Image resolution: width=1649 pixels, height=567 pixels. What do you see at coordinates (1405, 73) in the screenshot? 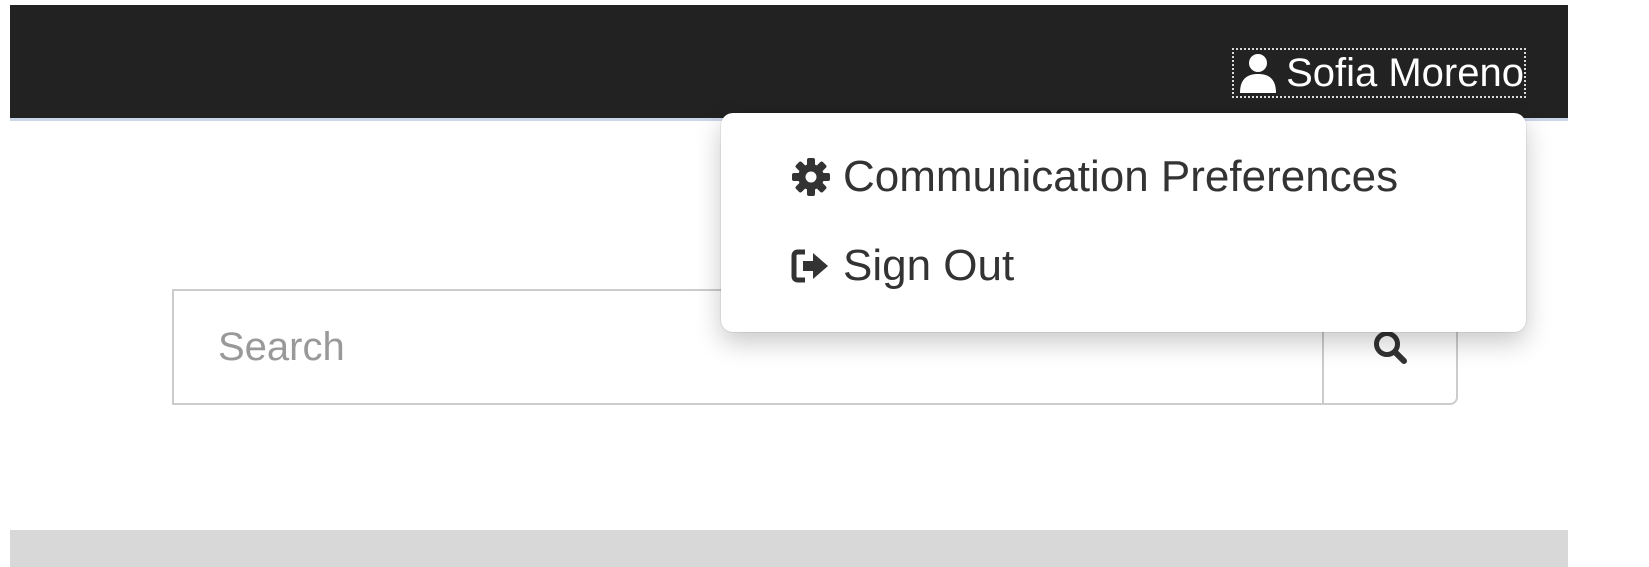
I see `user-name: Sofia Moreno` at bounding box center [1405, 73].